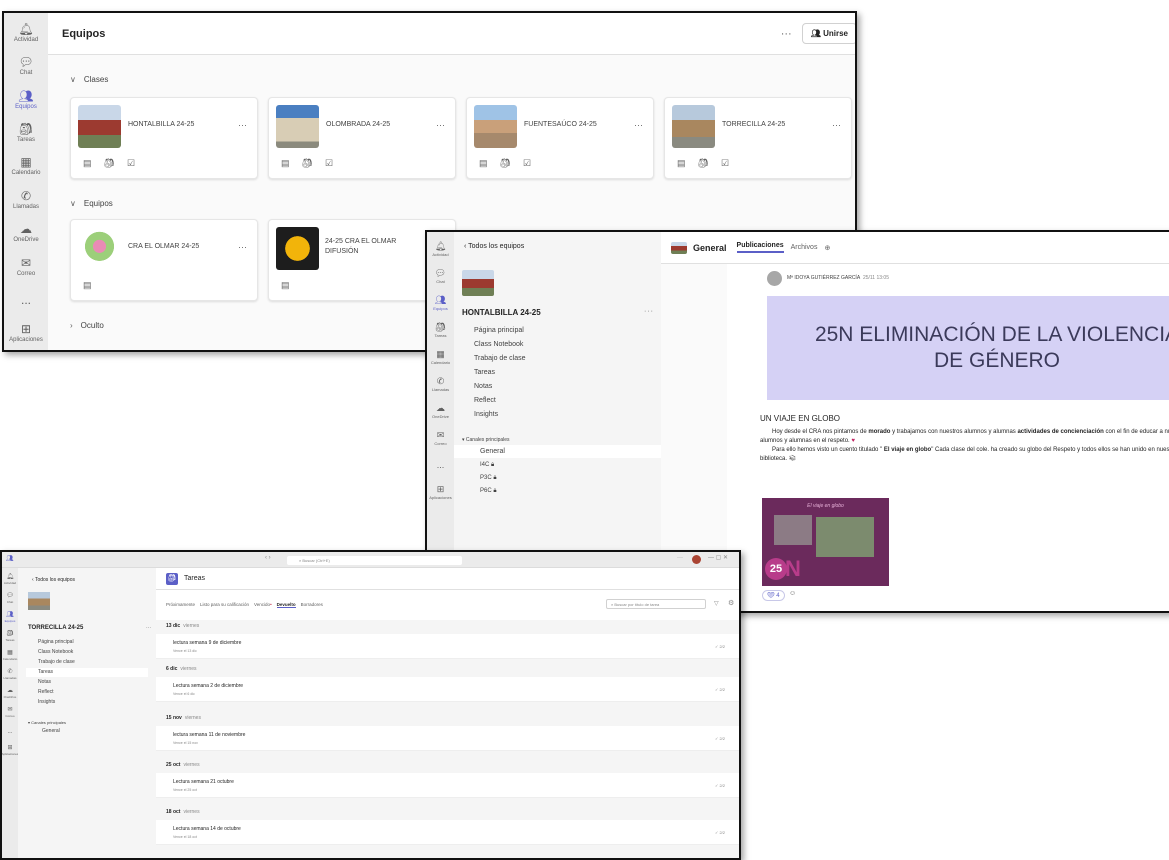 The image size is (1169, 860). Describe the element at coordinates (560, 138) in the screenshot. I see `team-card: FUENTESAÚCO 24-25 ··· ▤ 🎒︎ ☑` at that location.